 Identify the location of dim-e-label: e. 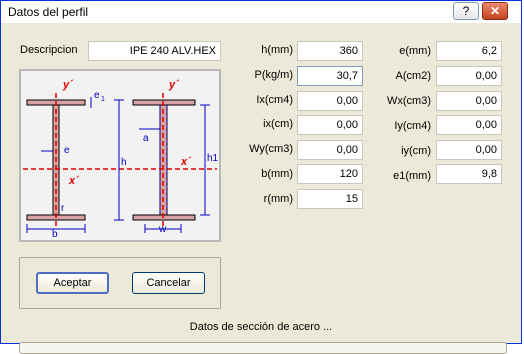
(67, 150).